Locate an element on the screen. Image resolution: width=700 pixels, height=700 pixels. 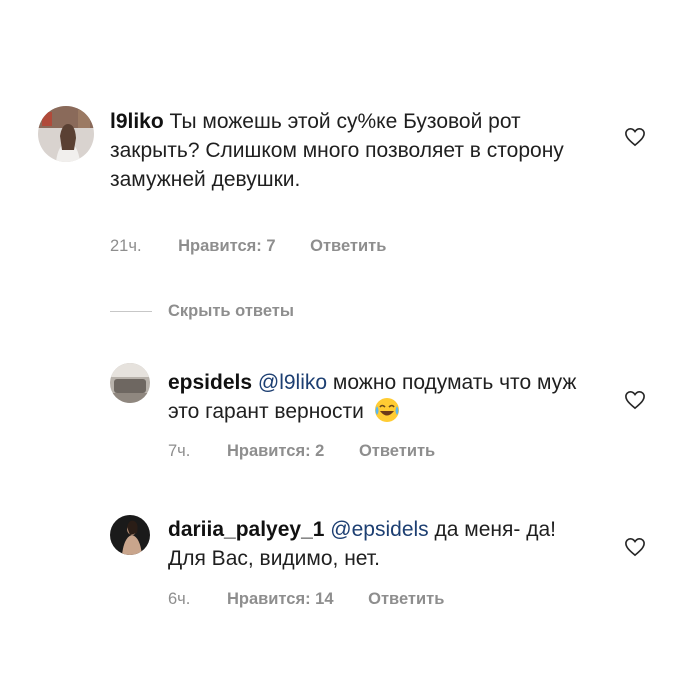
hide-replies-button: Скрыть ответы is located at coordinates (202, 311).